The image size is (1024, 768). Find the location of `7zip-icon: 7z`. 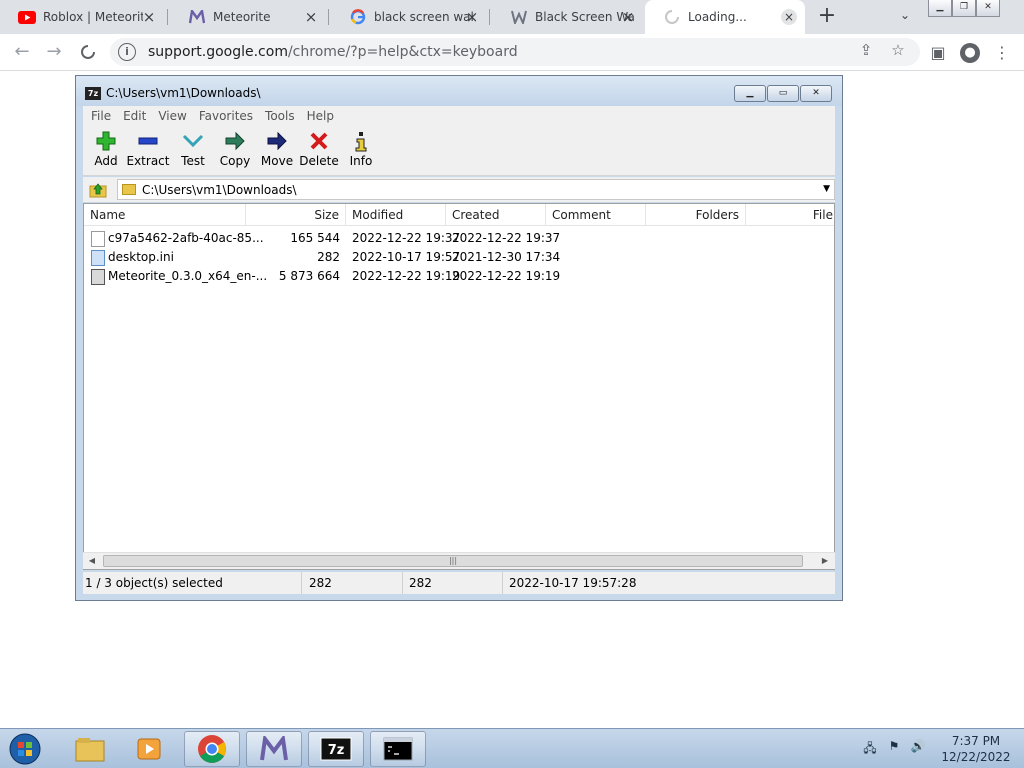

7zip-icon: 7z is located at coordinates (336, 749).